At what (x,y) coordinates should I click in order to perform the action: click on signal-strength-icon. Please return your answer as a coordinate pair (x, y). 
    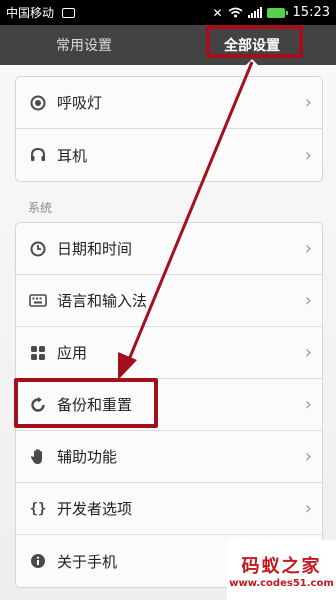
    Looking at the image, I should click on (254, 12).